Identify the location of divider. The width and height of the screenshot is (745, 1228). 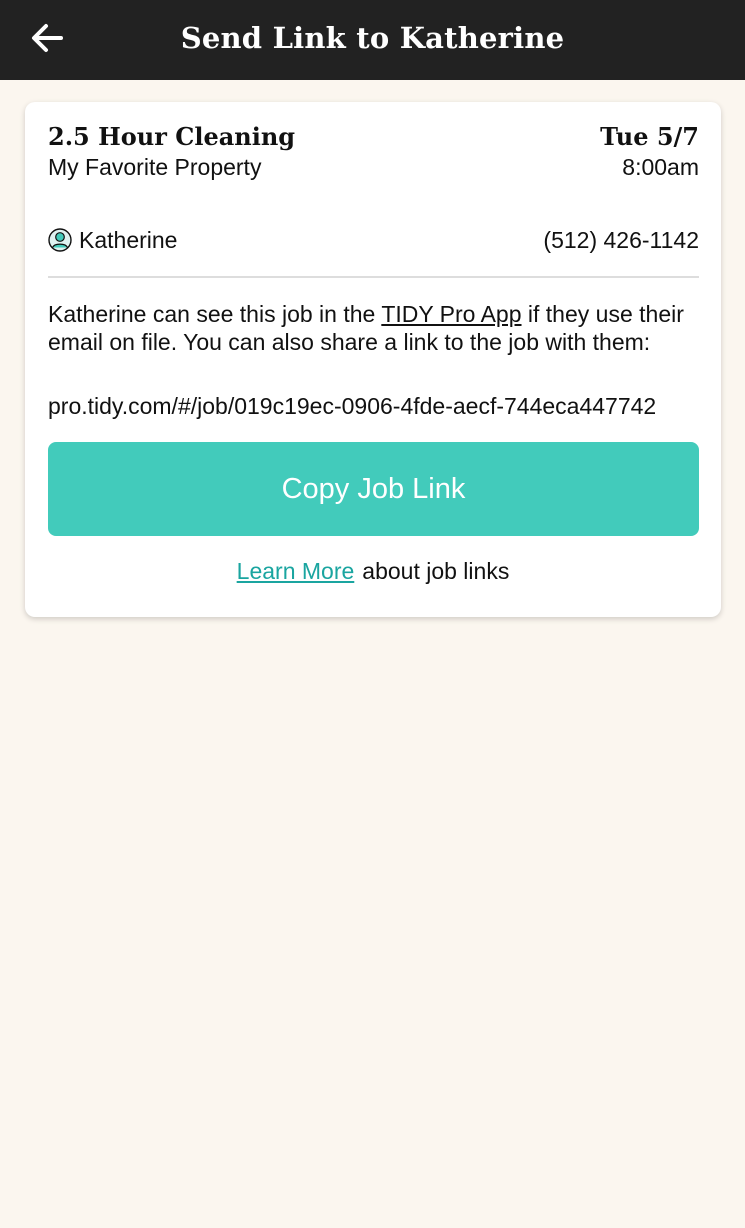
(373, 277).